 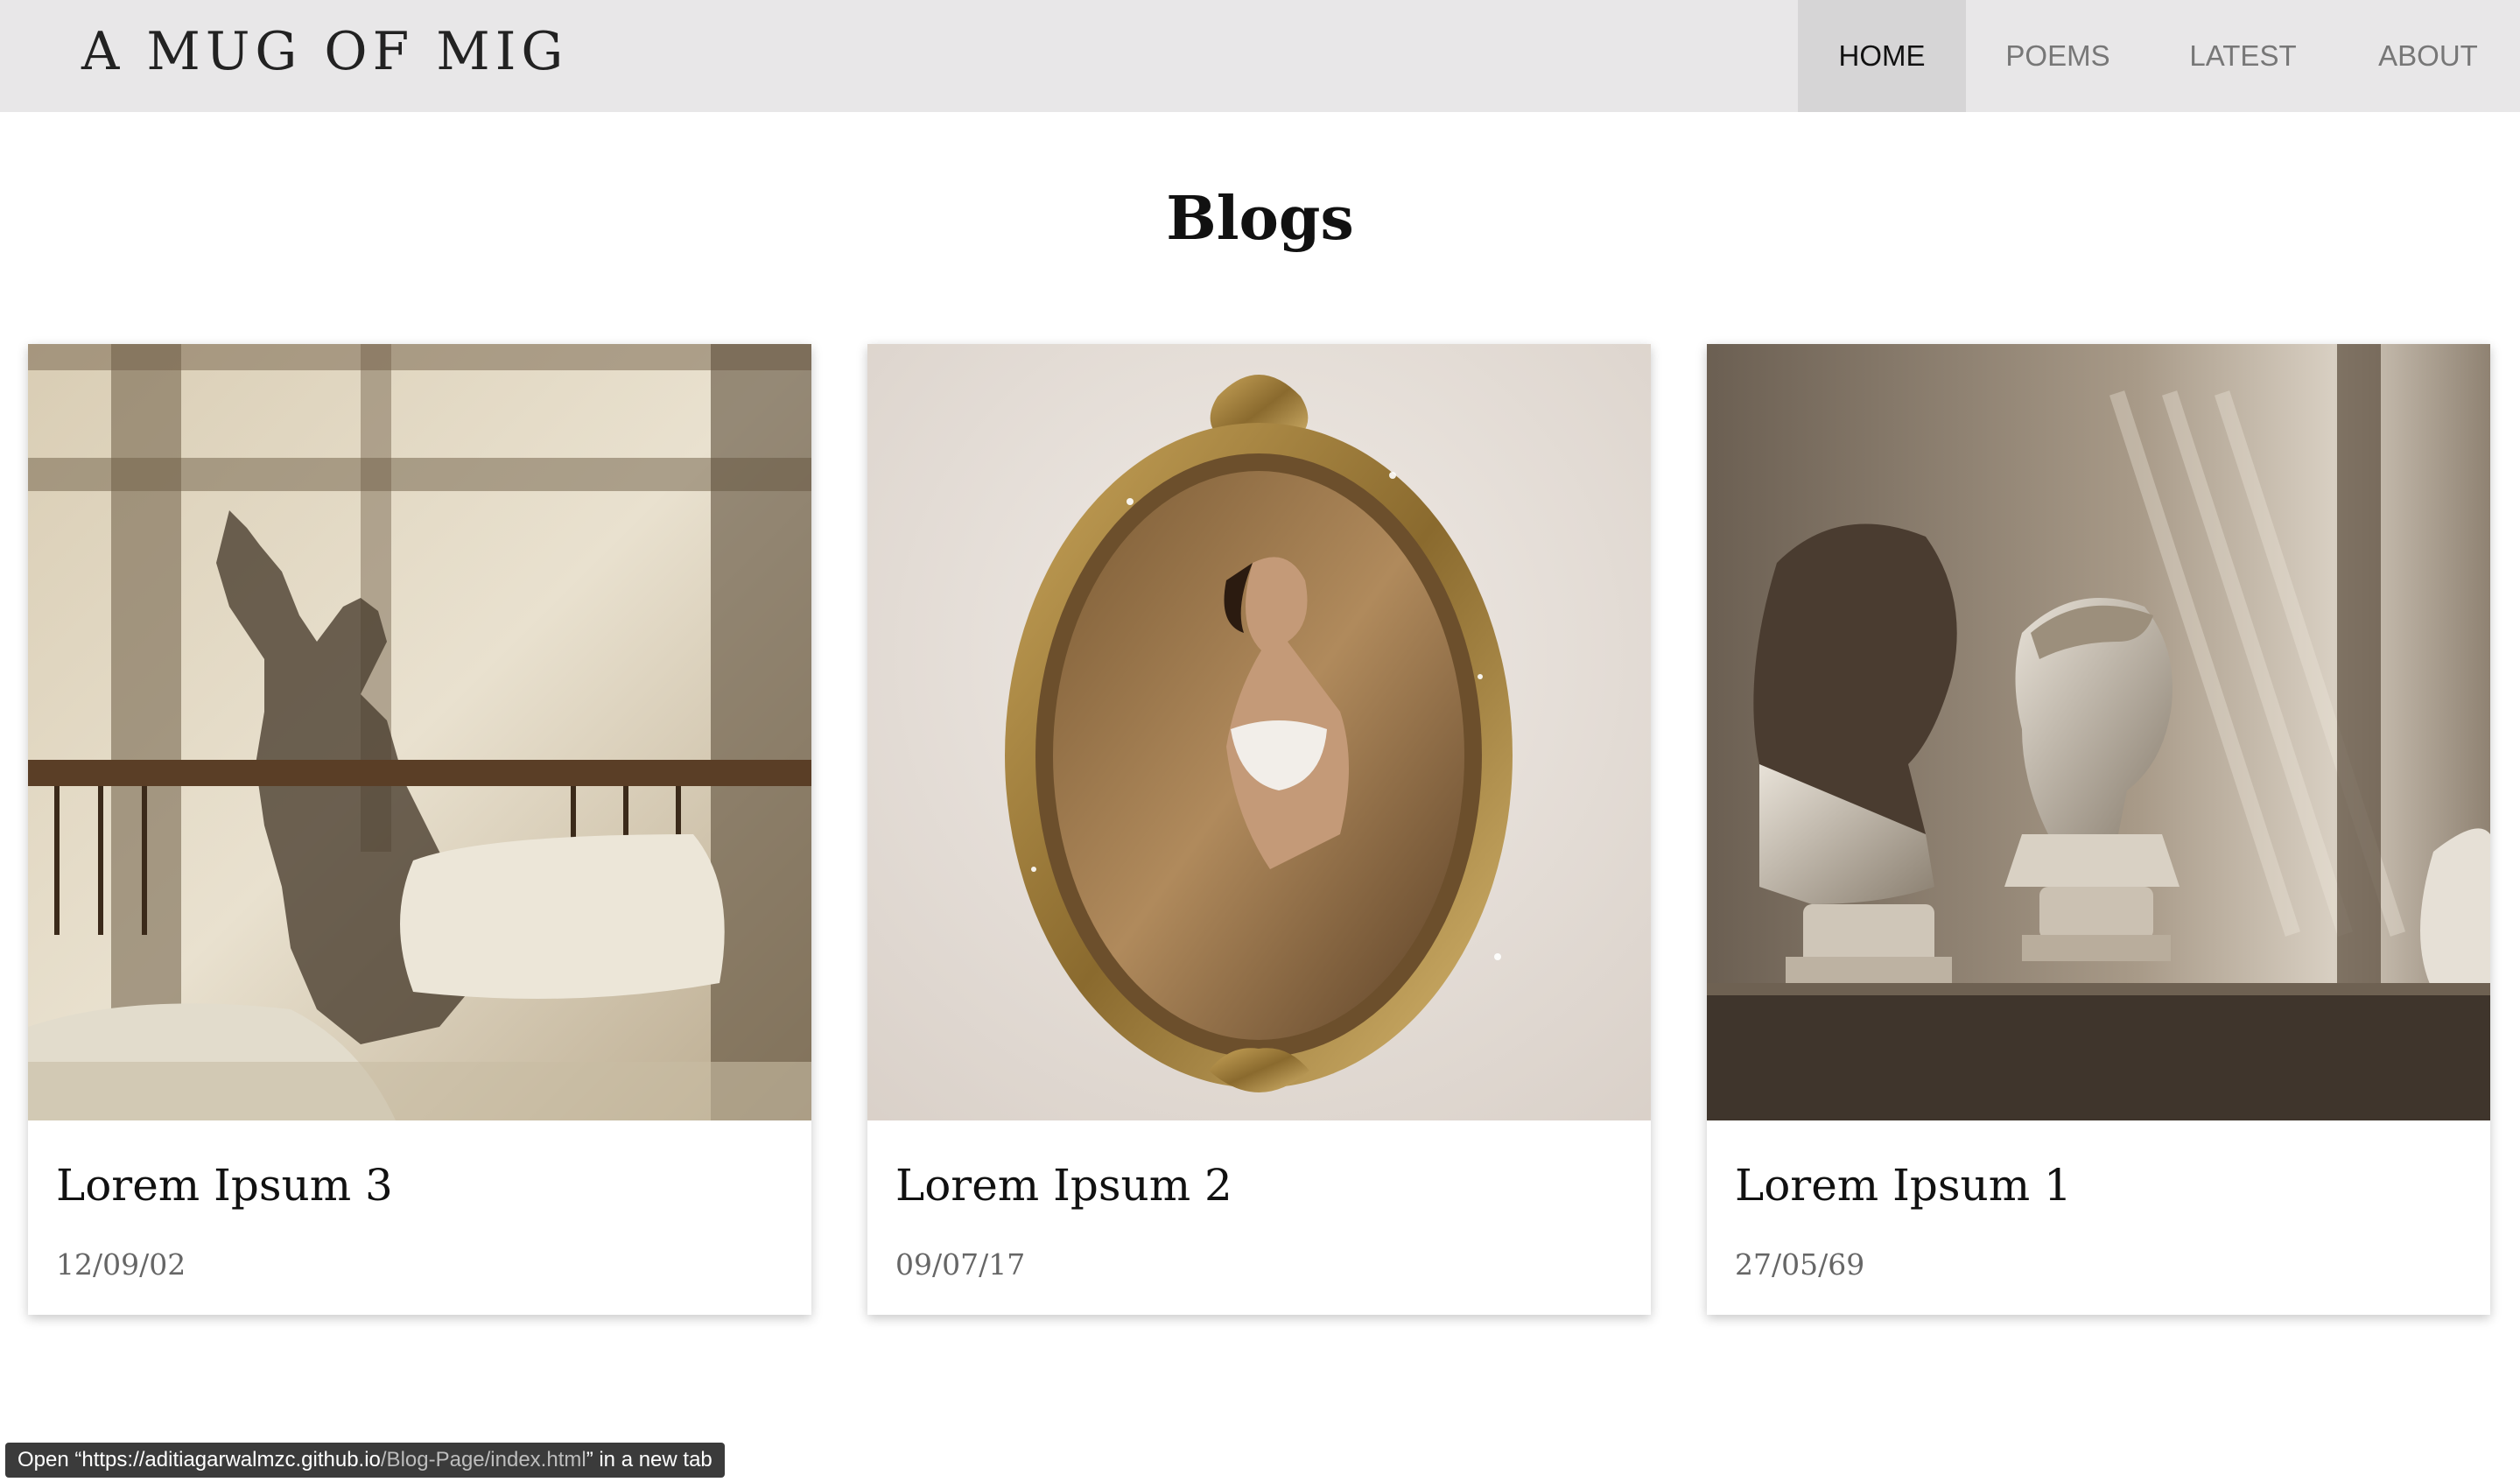 What do you see at coordinates (1903, 1186) in the screenshot?
I see `blog-card-title: Lorem Ipsum 1` at bounding box center [1903, 1186].